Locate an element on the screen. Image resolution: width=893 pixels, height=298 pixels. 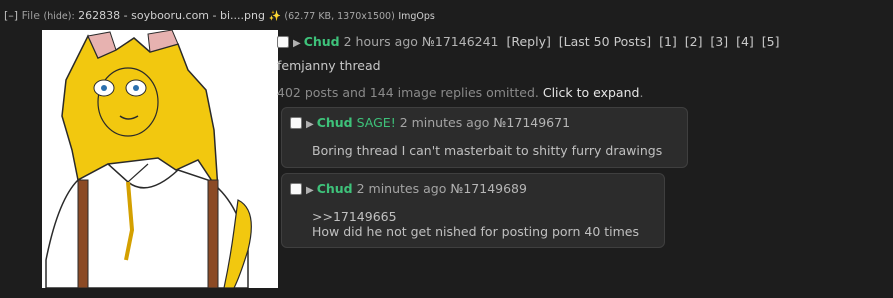
page-link-4: [4] is located at coordinates (745, 41).